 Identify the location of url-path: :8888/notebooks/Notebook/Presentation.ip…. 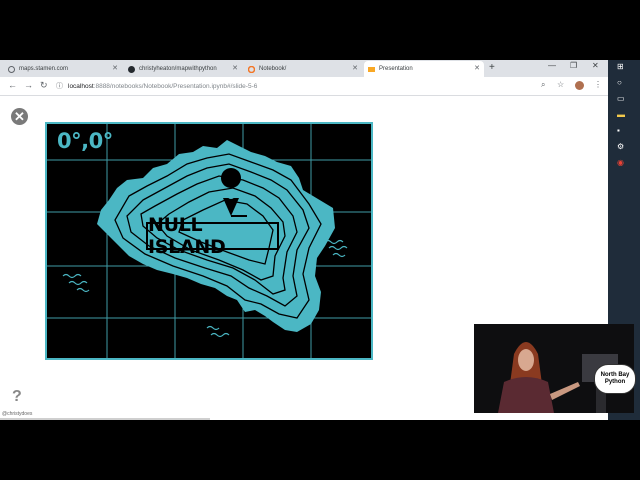
(175, 86).